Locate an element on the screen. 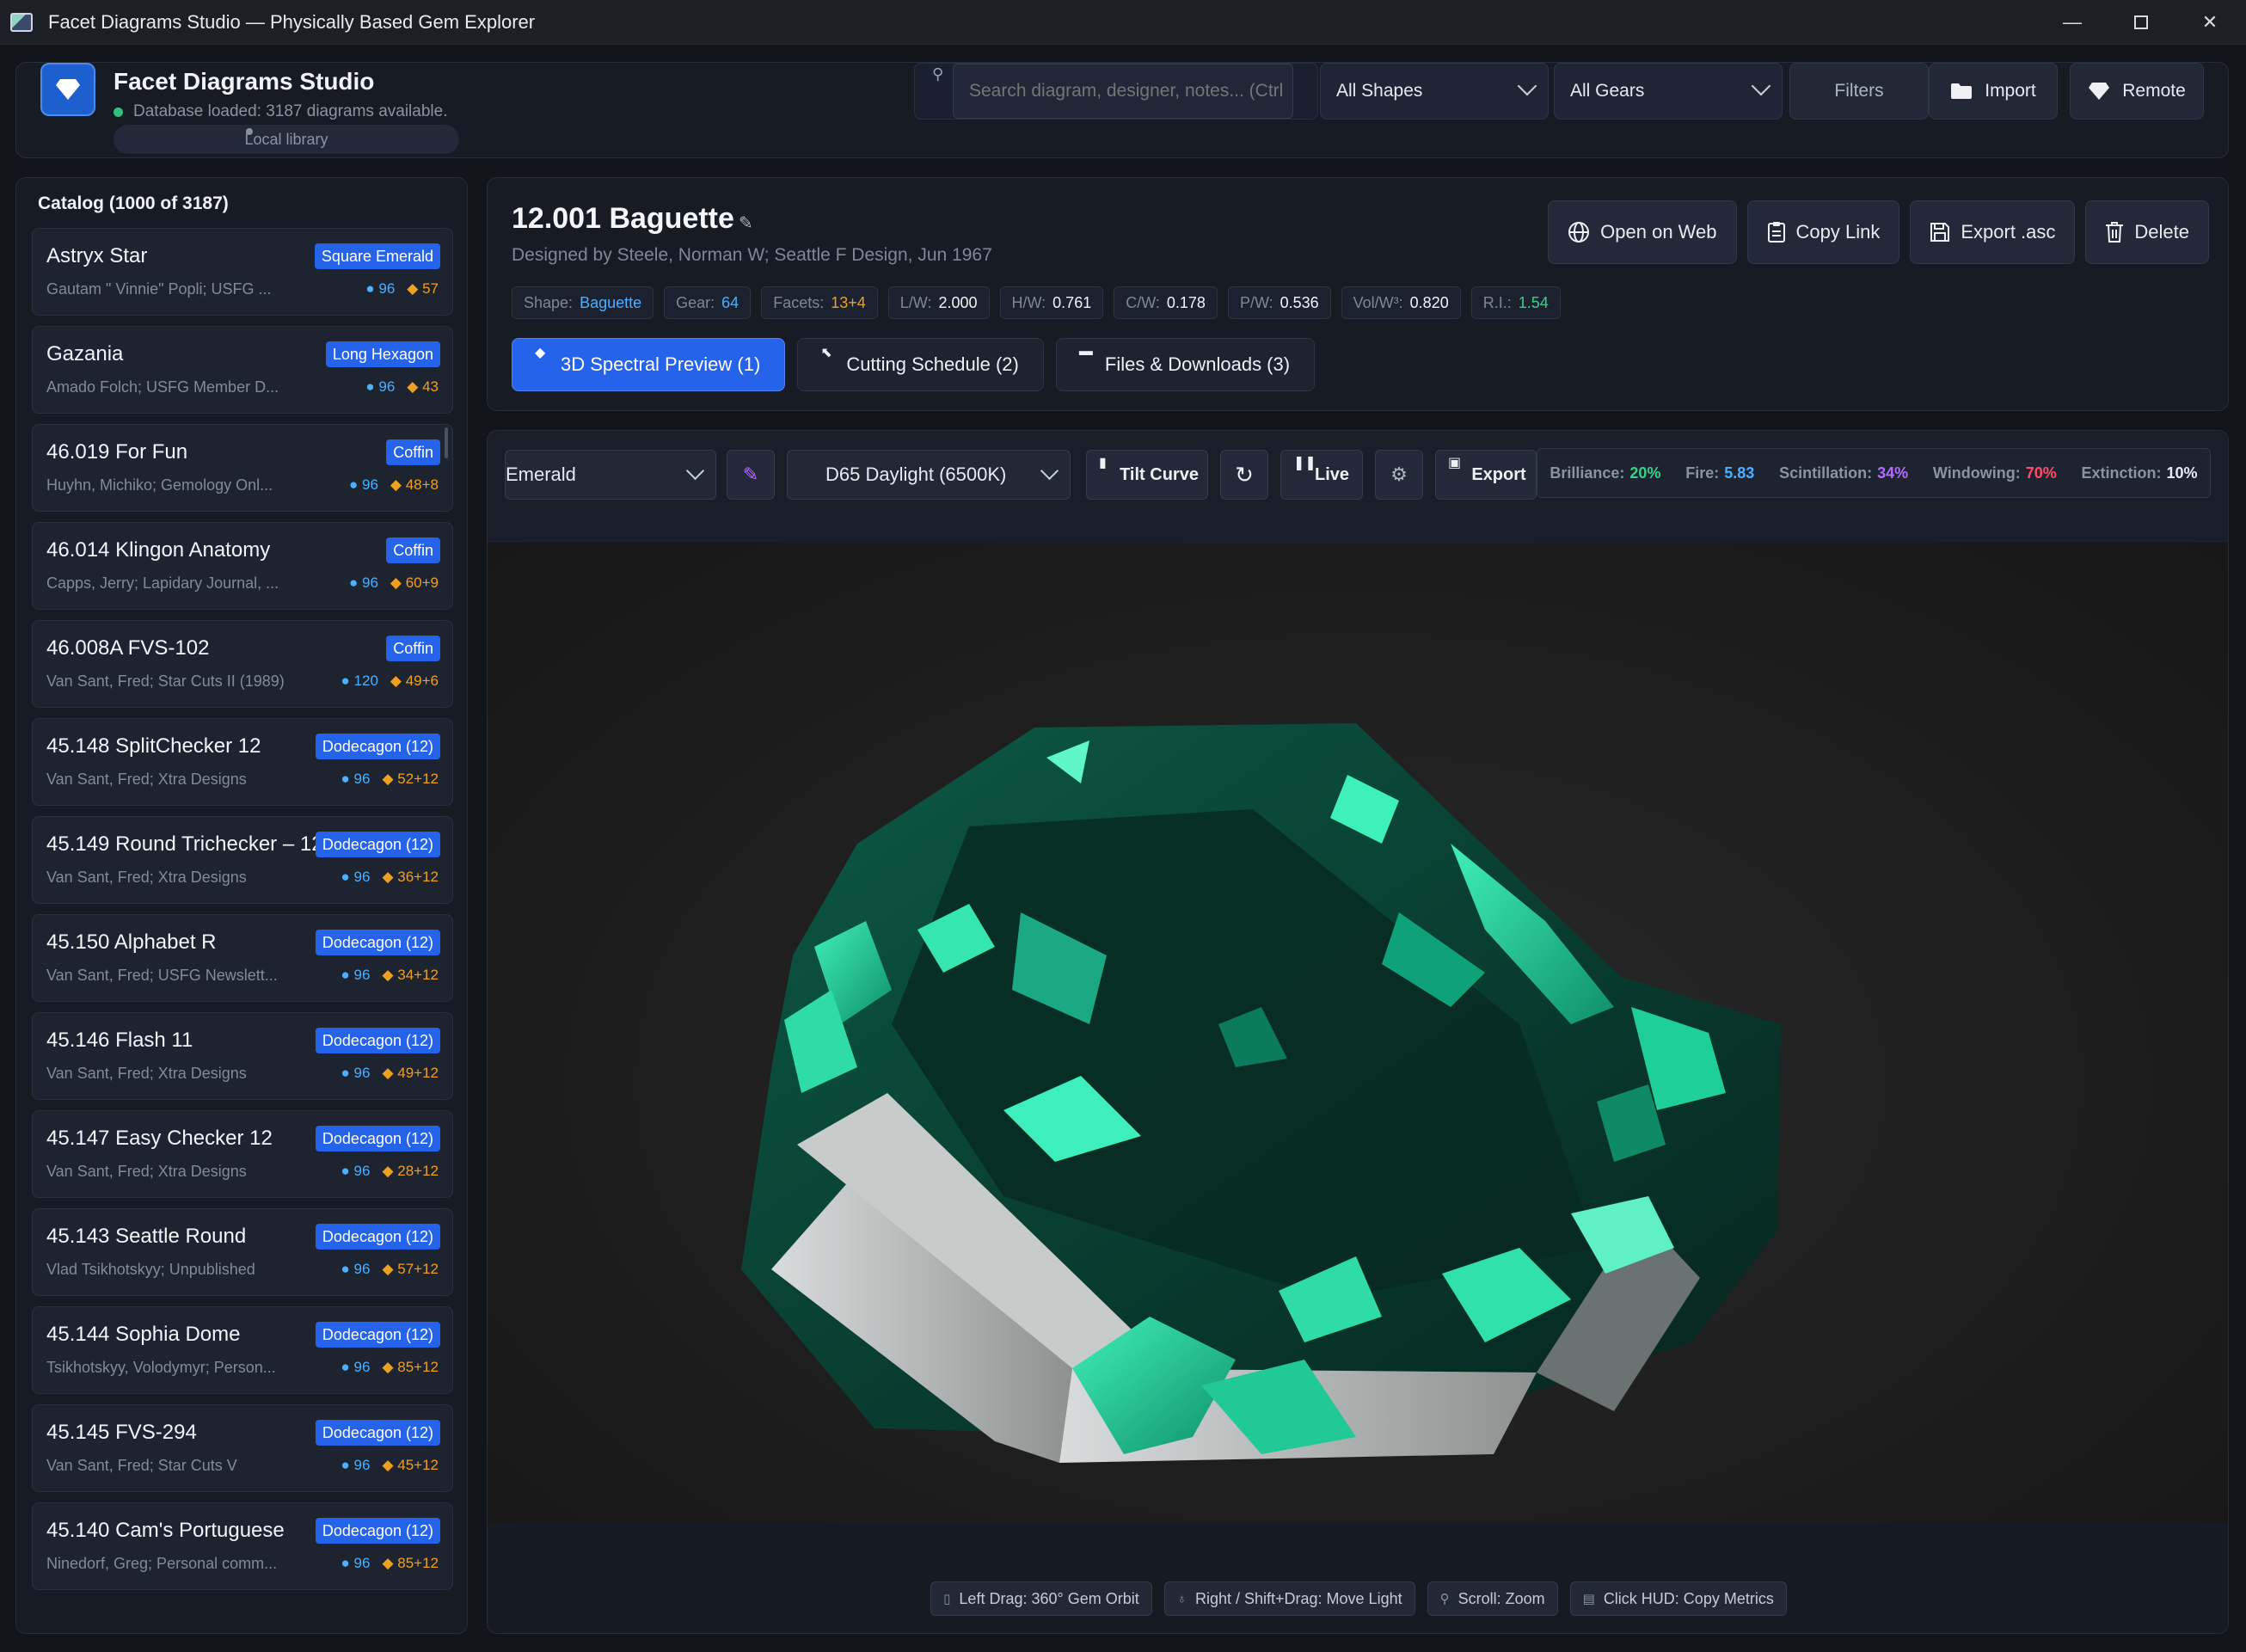 The height and width of the screenshot is (1652, 2246). metric-extinction: Extinction: 10% is located at coordinates (2140, 473).